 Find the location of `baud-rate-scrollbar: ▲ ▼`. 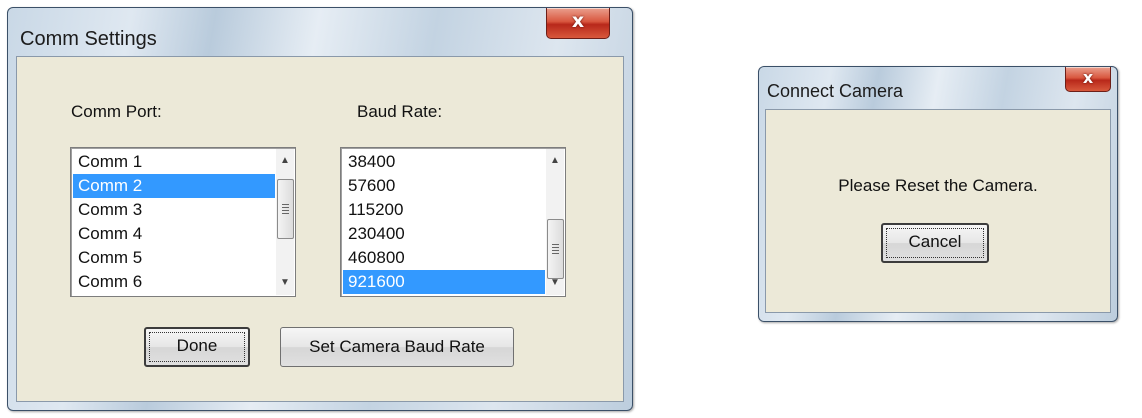

baud-rate-scrollbar: ▲ ▼ is located at coordinates (555, 222).